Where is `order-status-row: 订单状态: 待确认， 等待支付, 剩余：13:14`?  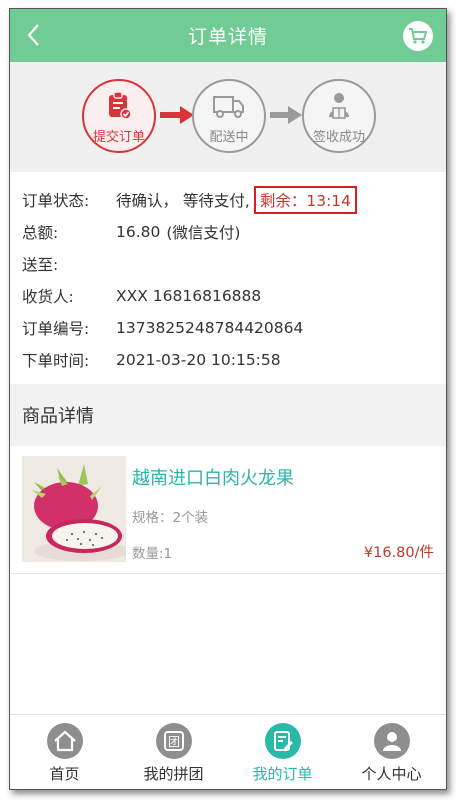
order-status-row: 订单状态: 待确认， 等待支付, 剩余：13:14 is located at coordinates (190, 200).